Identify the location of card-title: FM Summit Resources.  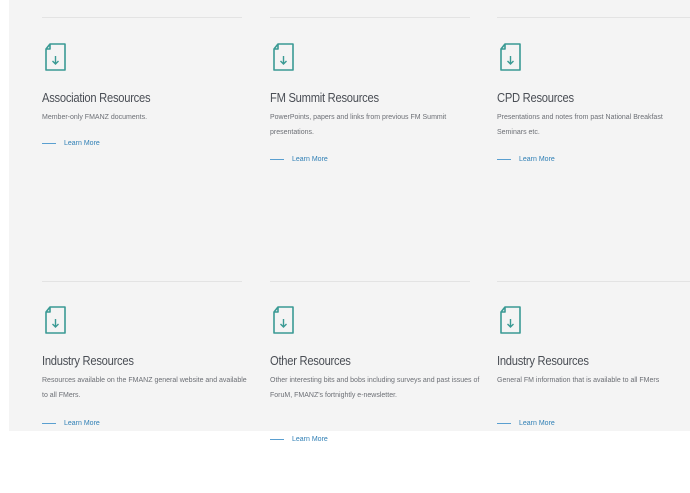
(324, 97).